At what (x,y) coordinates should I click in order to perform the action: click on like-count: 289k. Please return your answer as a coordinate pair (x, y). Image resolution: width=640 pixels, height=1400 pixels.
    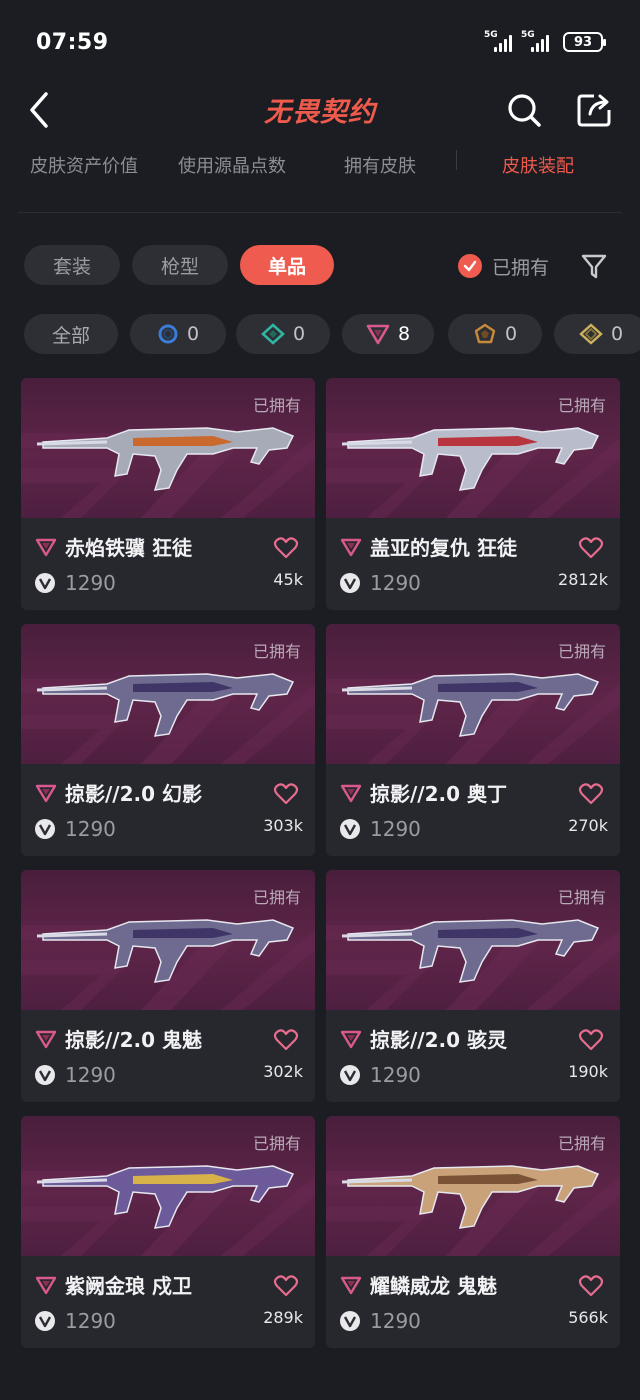
    Looking at the image, I should click on (283, 1317).